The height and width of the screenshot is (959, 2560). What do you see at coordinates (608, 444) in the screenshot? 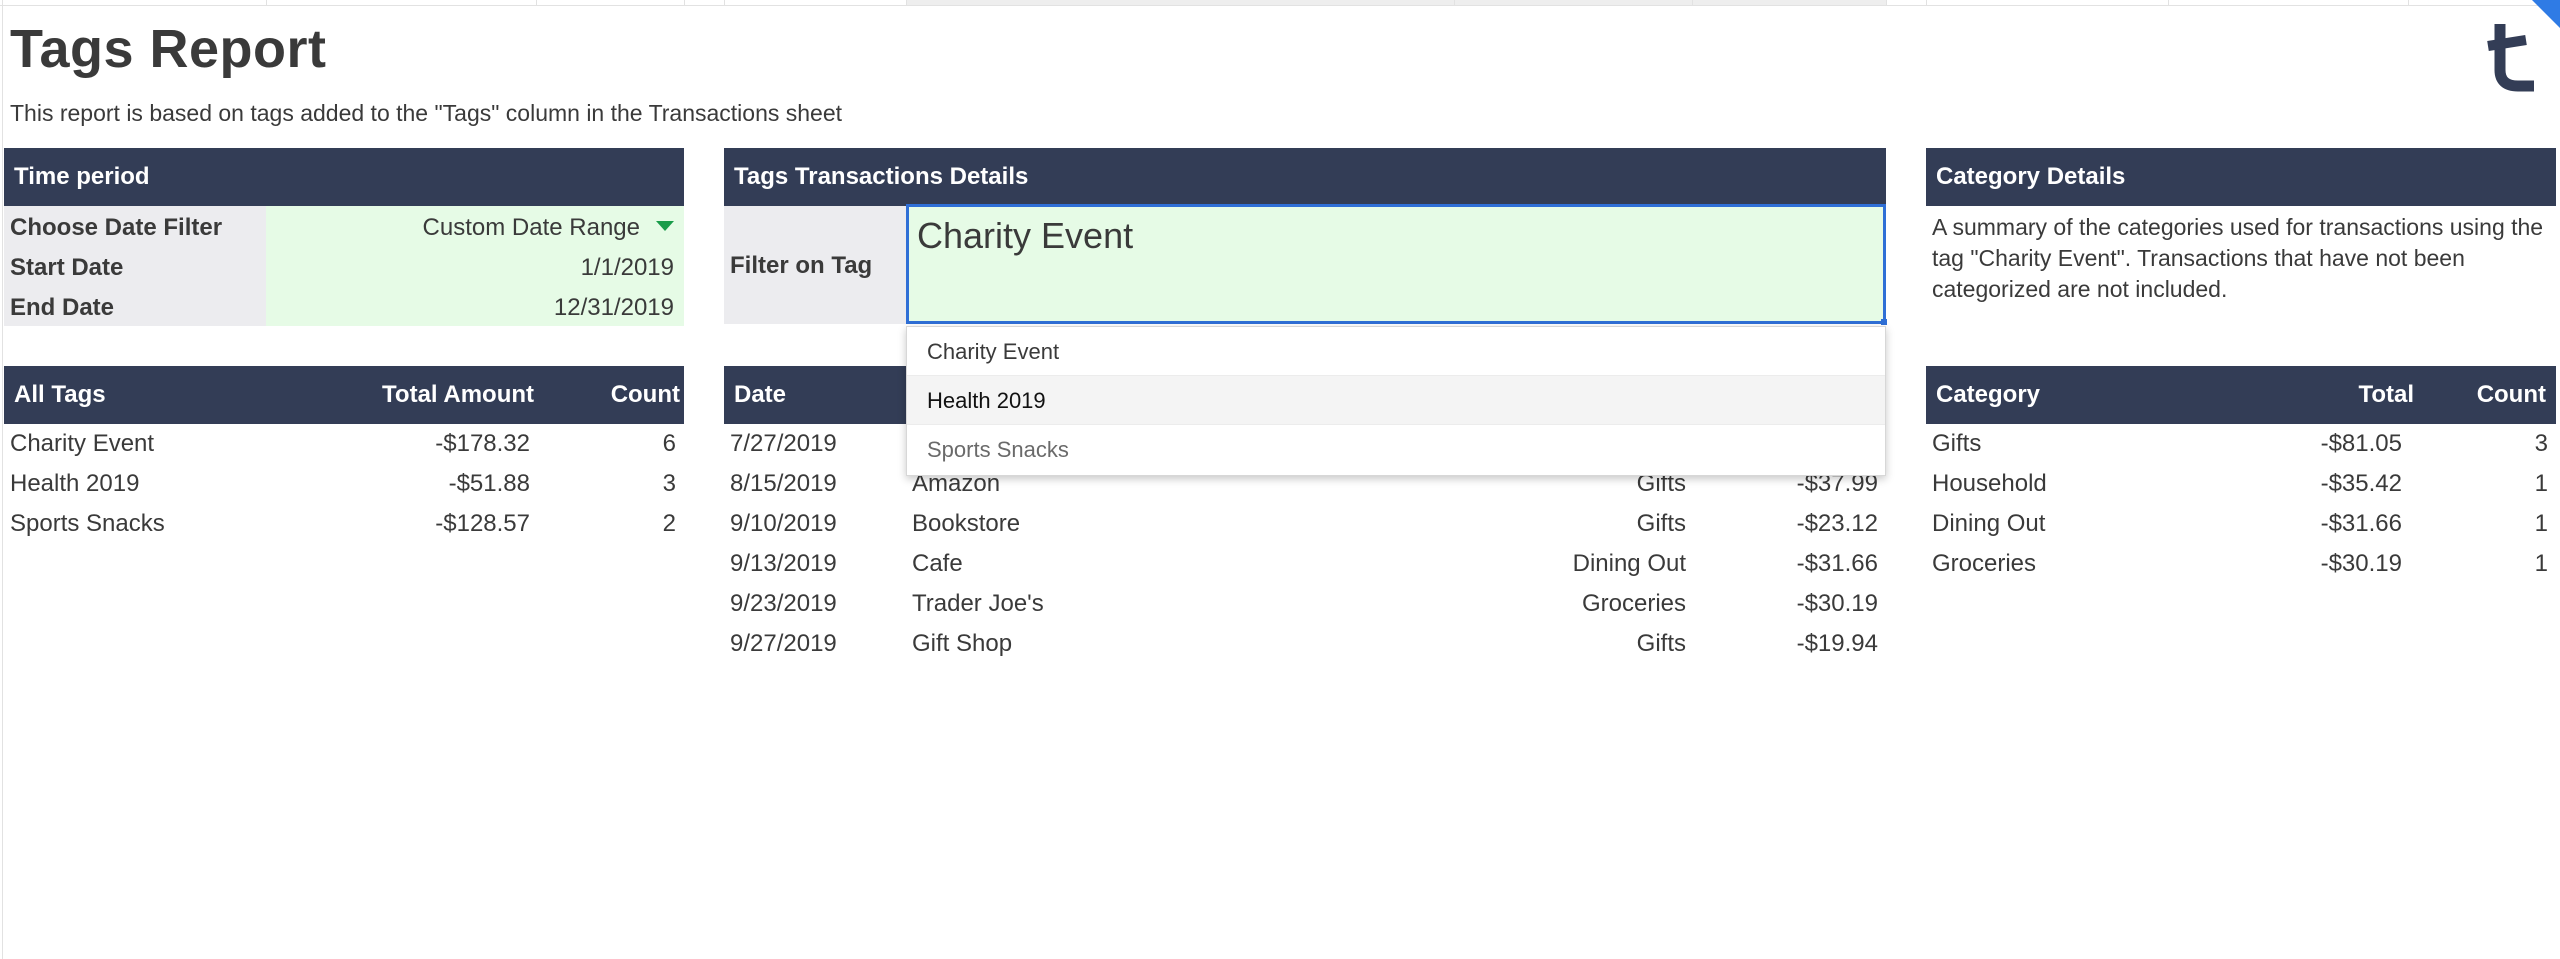
I see `all-tags-row-count: 6` at bounding box center [608, 444].